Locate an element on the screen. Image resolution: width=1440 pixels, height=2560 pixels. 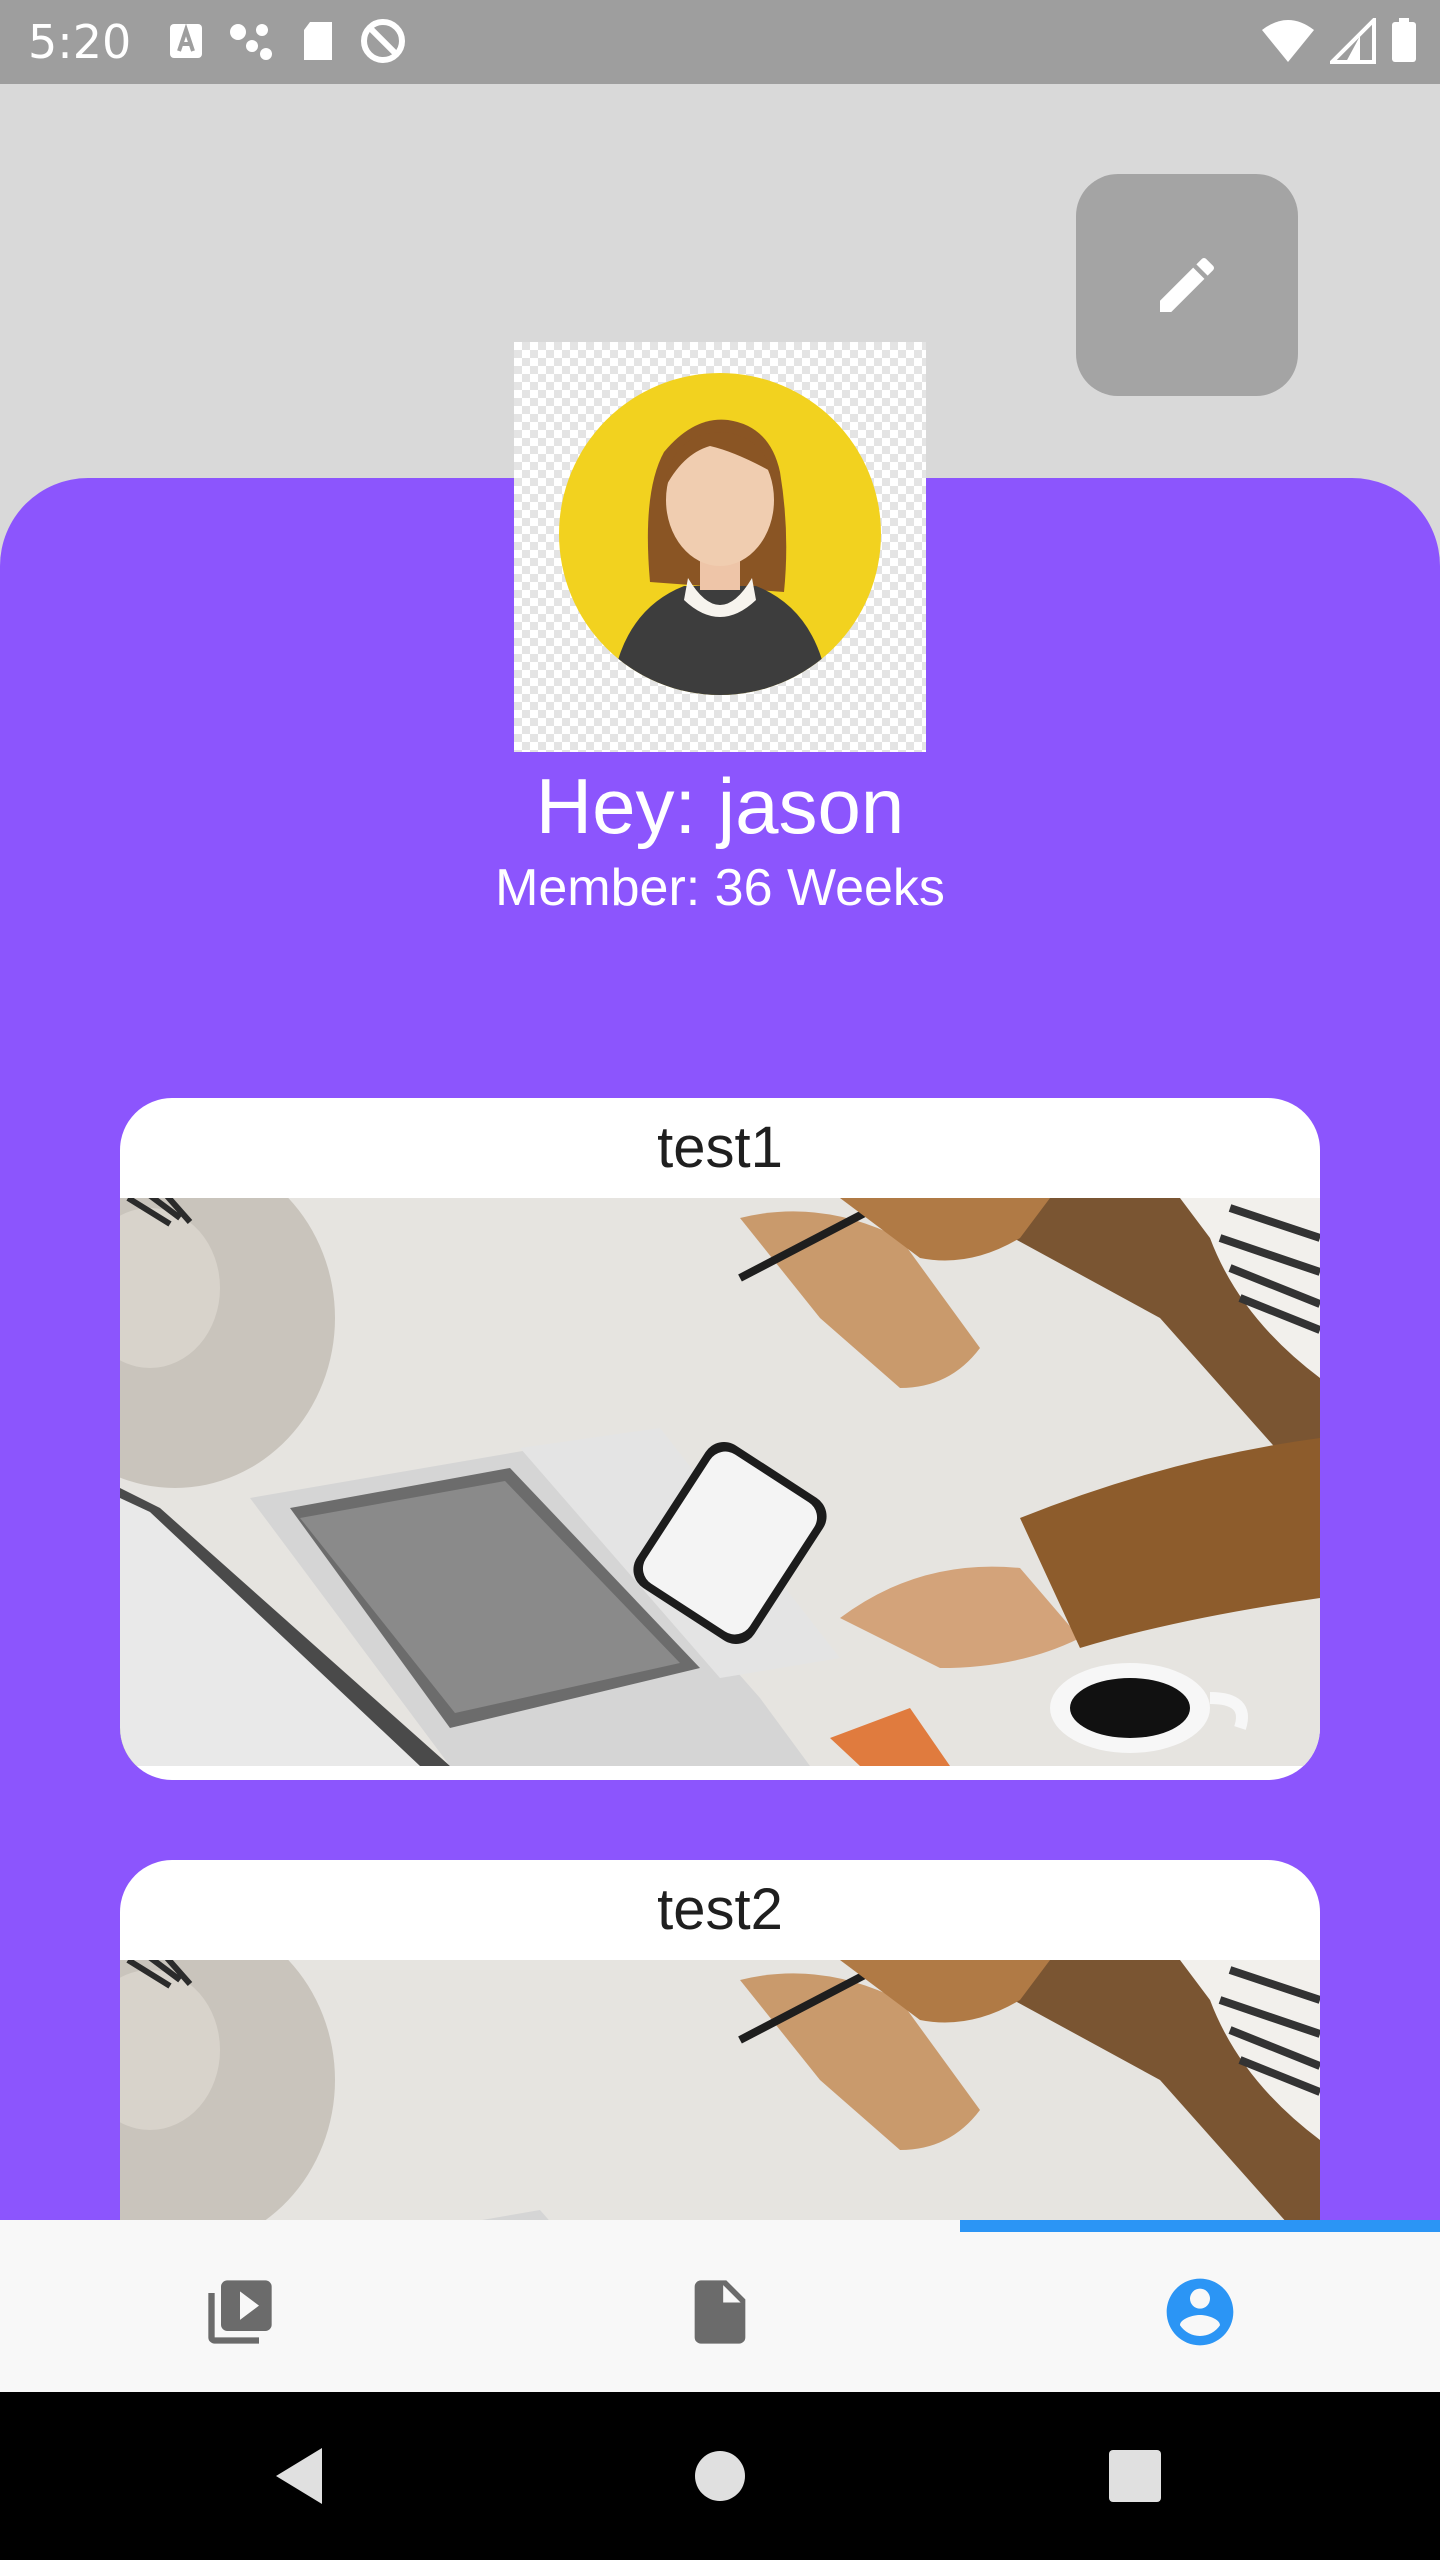
a-icon is located at coordinates (186, 40).